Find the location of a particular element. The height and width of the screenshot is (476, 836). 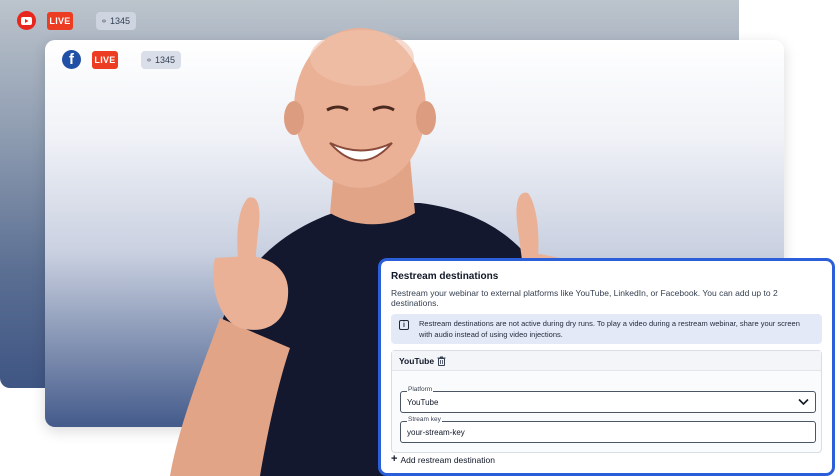

platform-select: Platform YouTube is located at coordinates (608, 399).